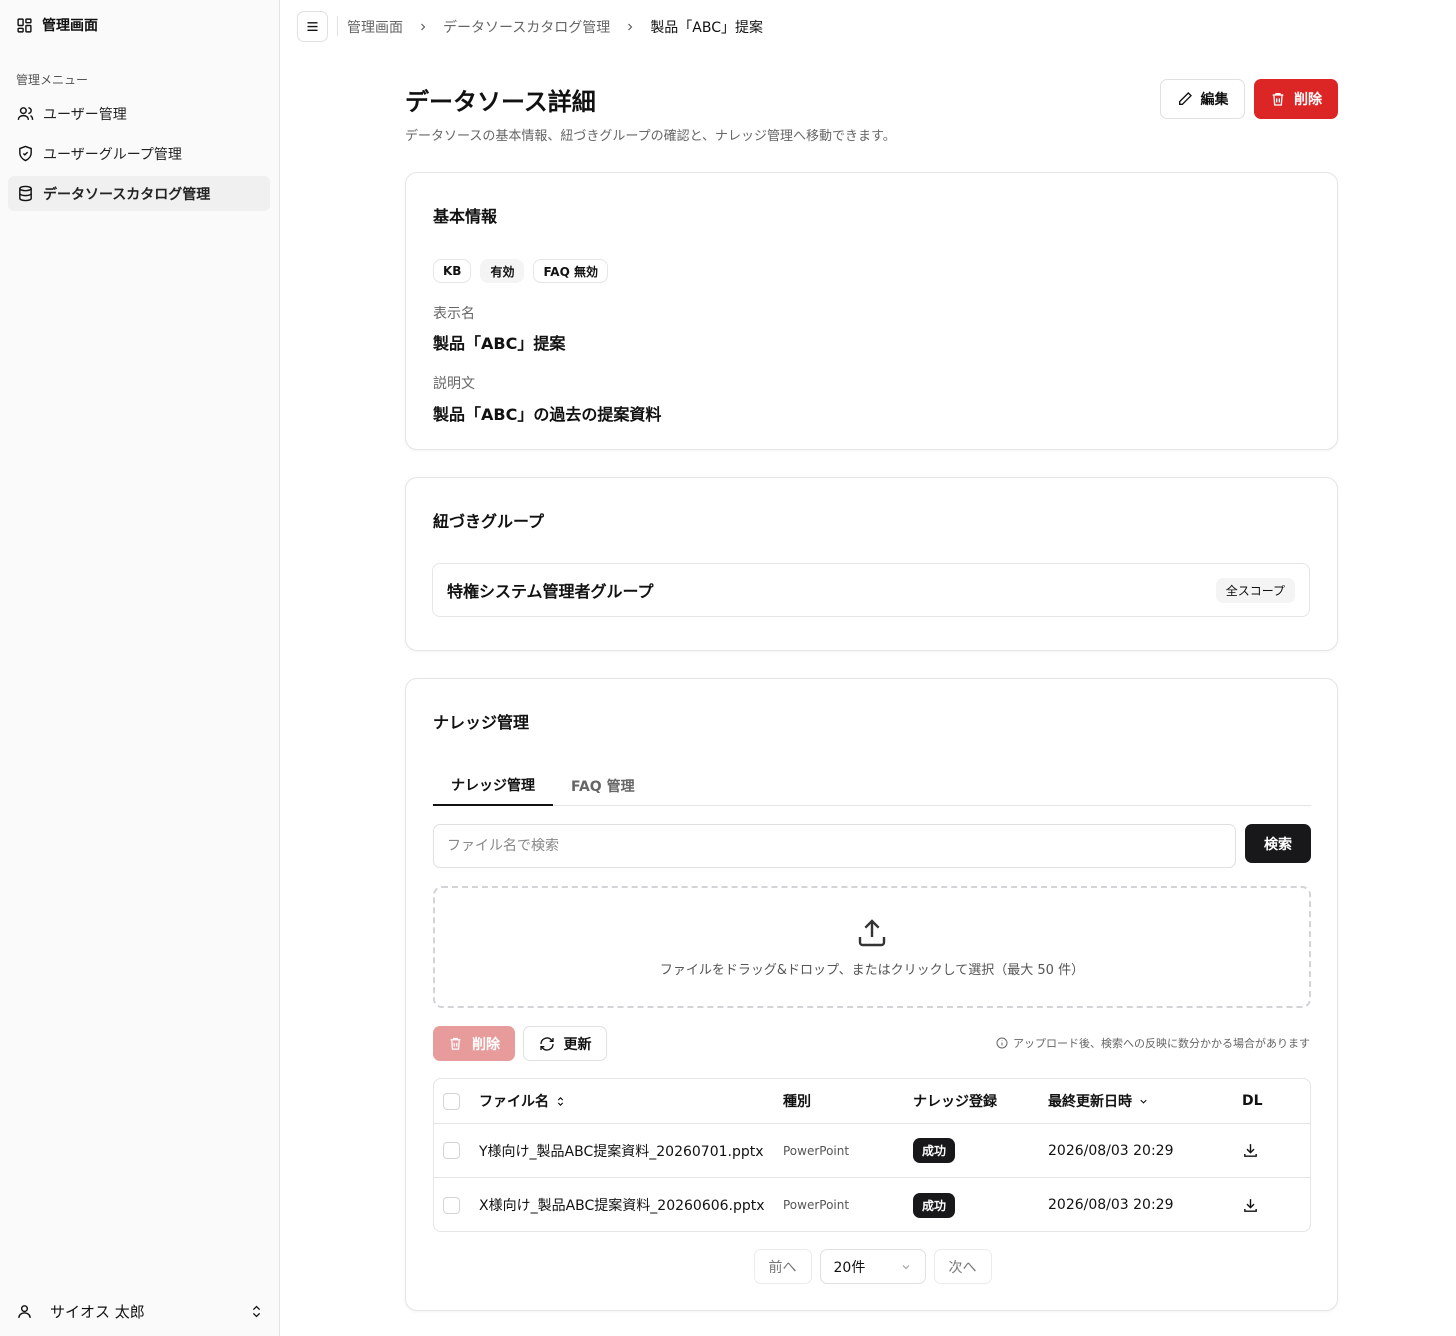 Image resolution: width=1456 pixels, height=1336 pixels. What do you see at coordinates (872, 785) in the screenshot?
I see `knowledge-tabs: ナレッジ管理 FAQ 管理` at bounding box center [872, 785].